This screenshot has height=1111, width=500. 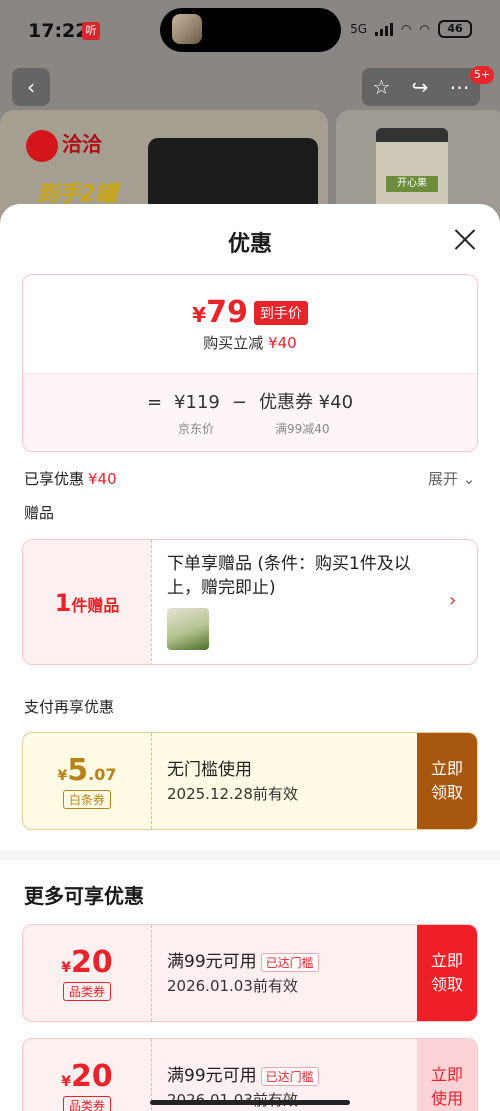 I want to click on category-coupon-card: ¥20 品类券 满99元可用 已达门槛 2026.01.03前有效 立即领取, so click(x=250, y=973).